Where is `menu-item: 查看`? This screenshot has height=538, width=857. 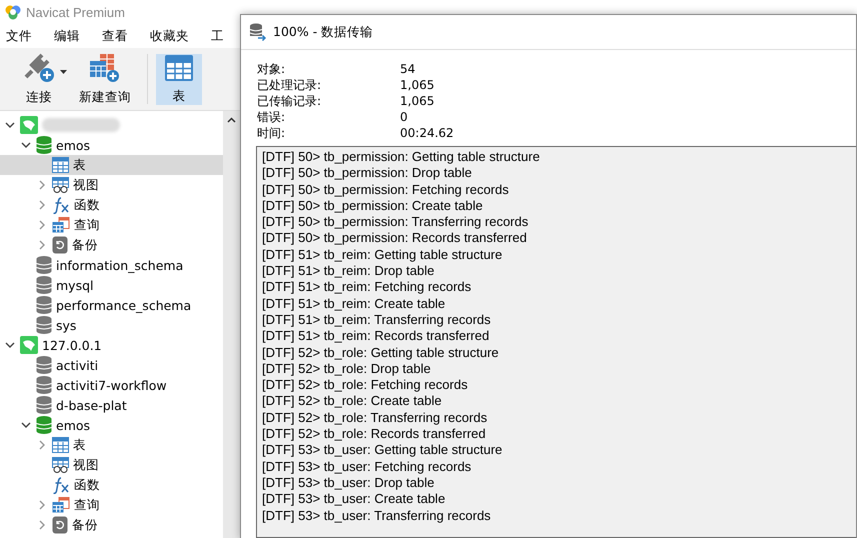 menu-item: 查看 is located at coordinates (115, 36).